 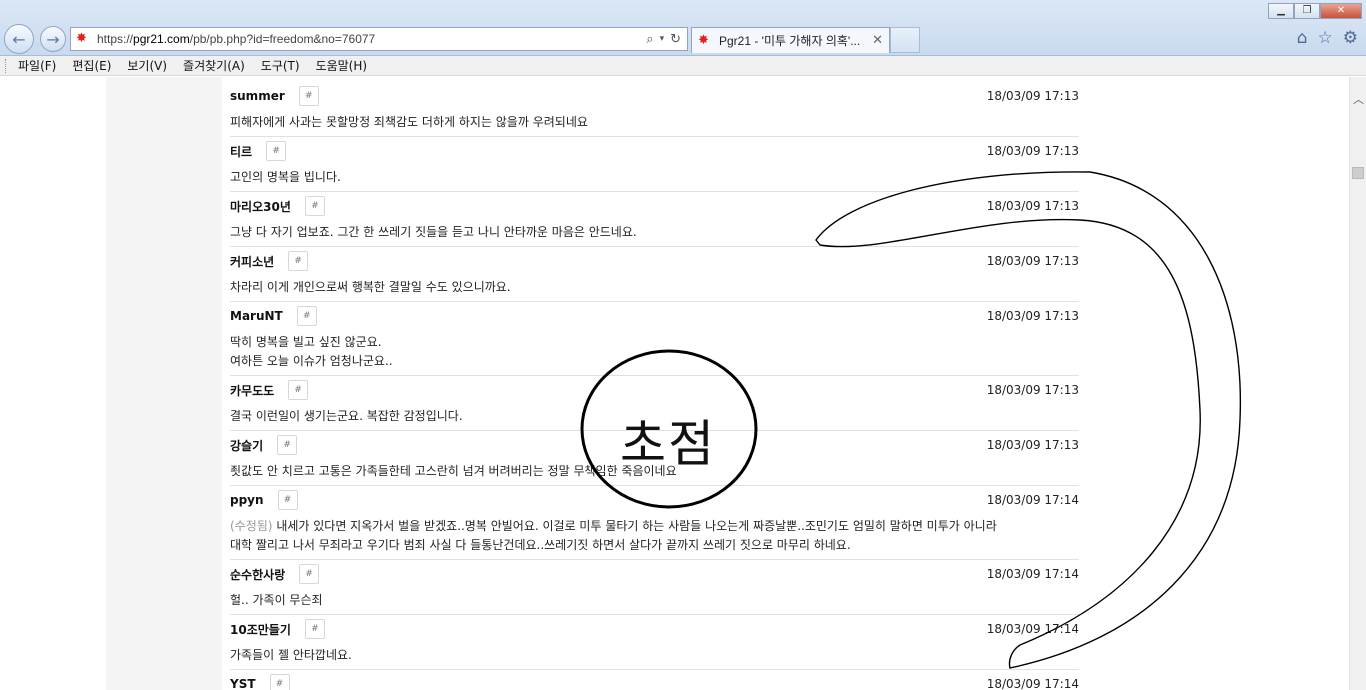 I want to click on home-icon: ⌂, so click(x=1302, y=38).